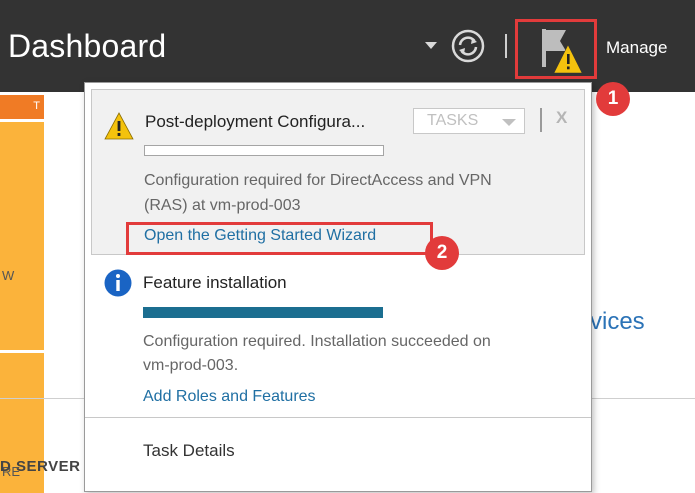 This screenshot has width=695, height=493. Describe the element at coordinates (431, 45) in the screenshot. I see `dropdown-arrow-icon` at that location.